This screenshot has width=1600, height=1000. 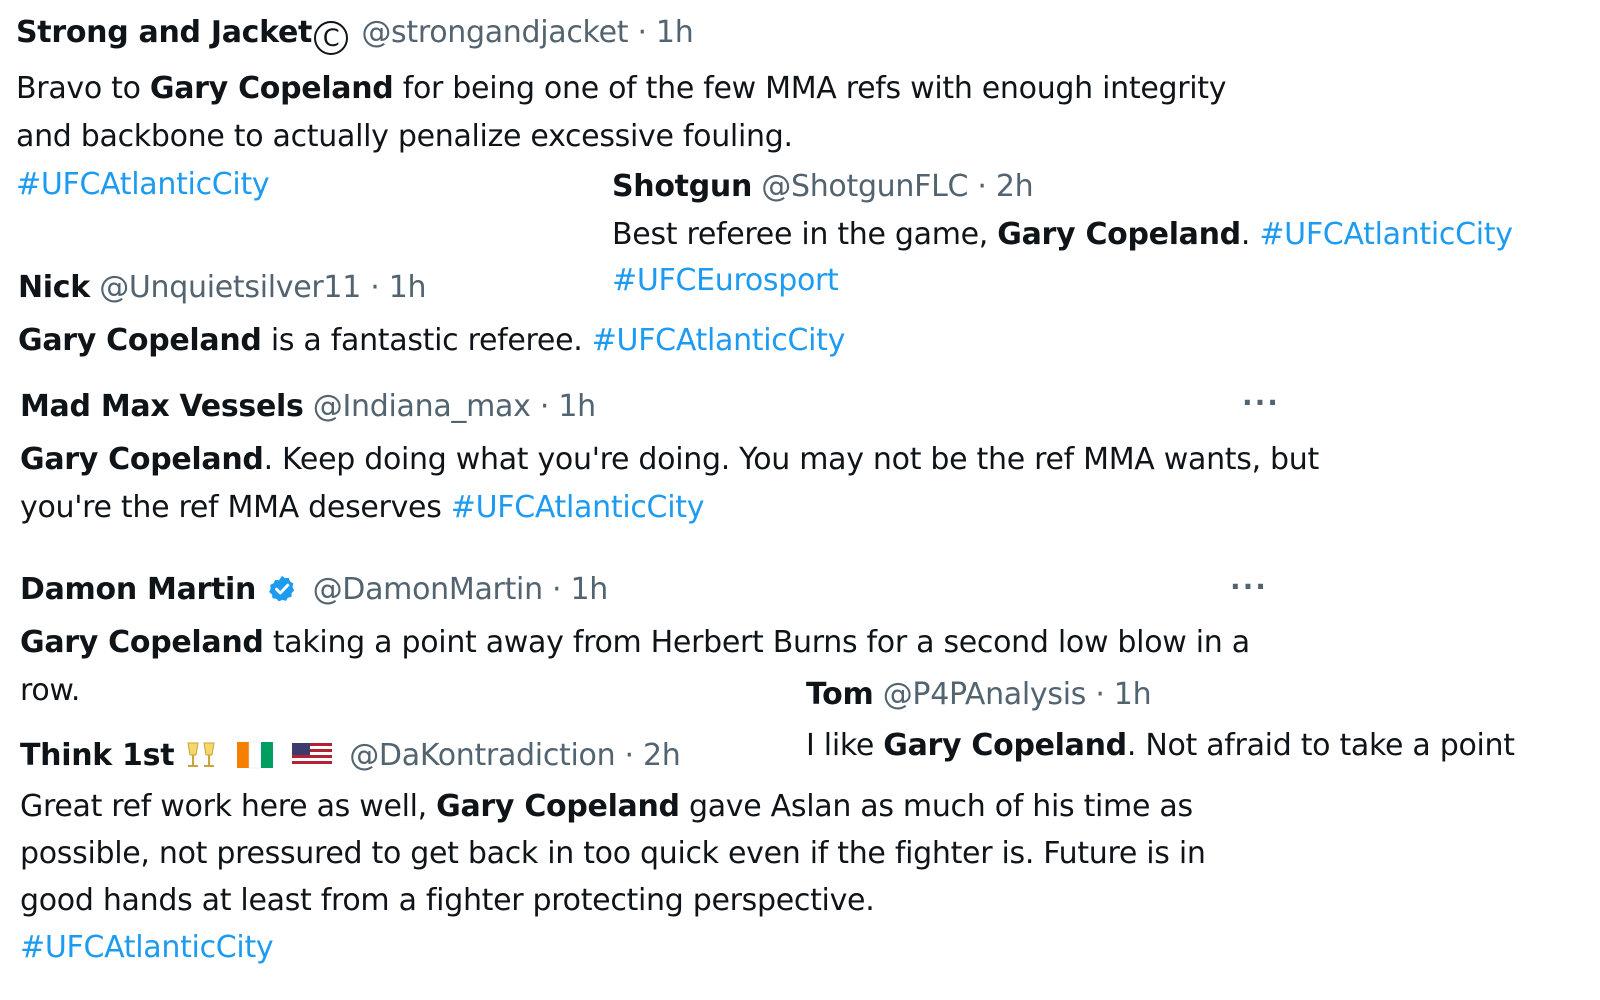 I want to click on author-handle: @ShotgunFLC, so click(x=864, y=186).